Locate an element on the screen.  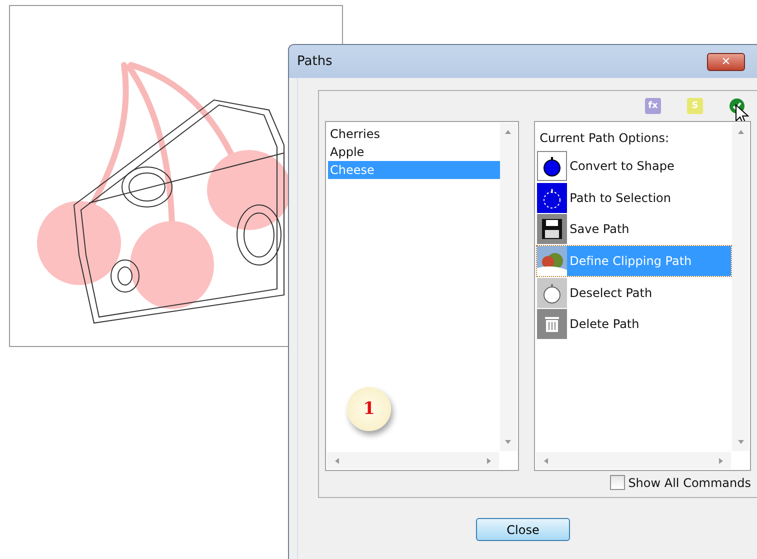
apple-icon is located at coordinates (551, 166).